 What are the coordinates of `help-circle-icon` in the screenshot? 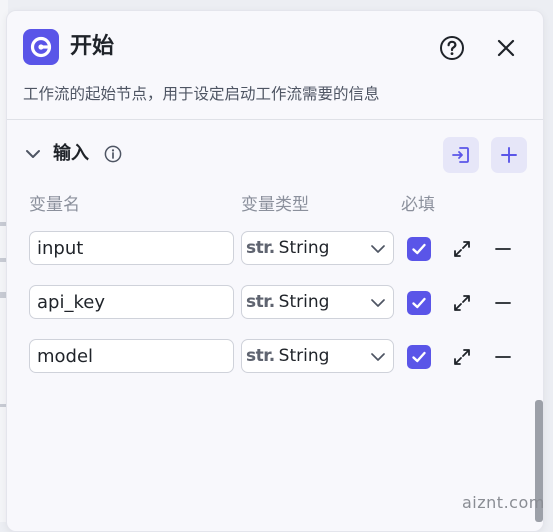 It's located at (452, 48).